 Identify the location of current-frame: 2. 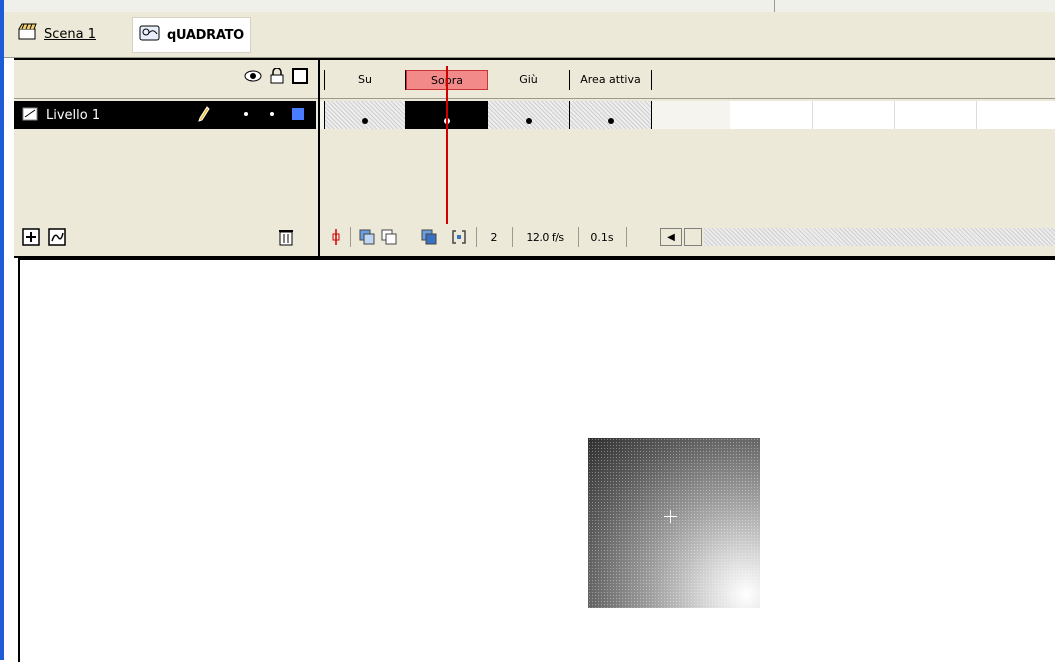
(494, 237).